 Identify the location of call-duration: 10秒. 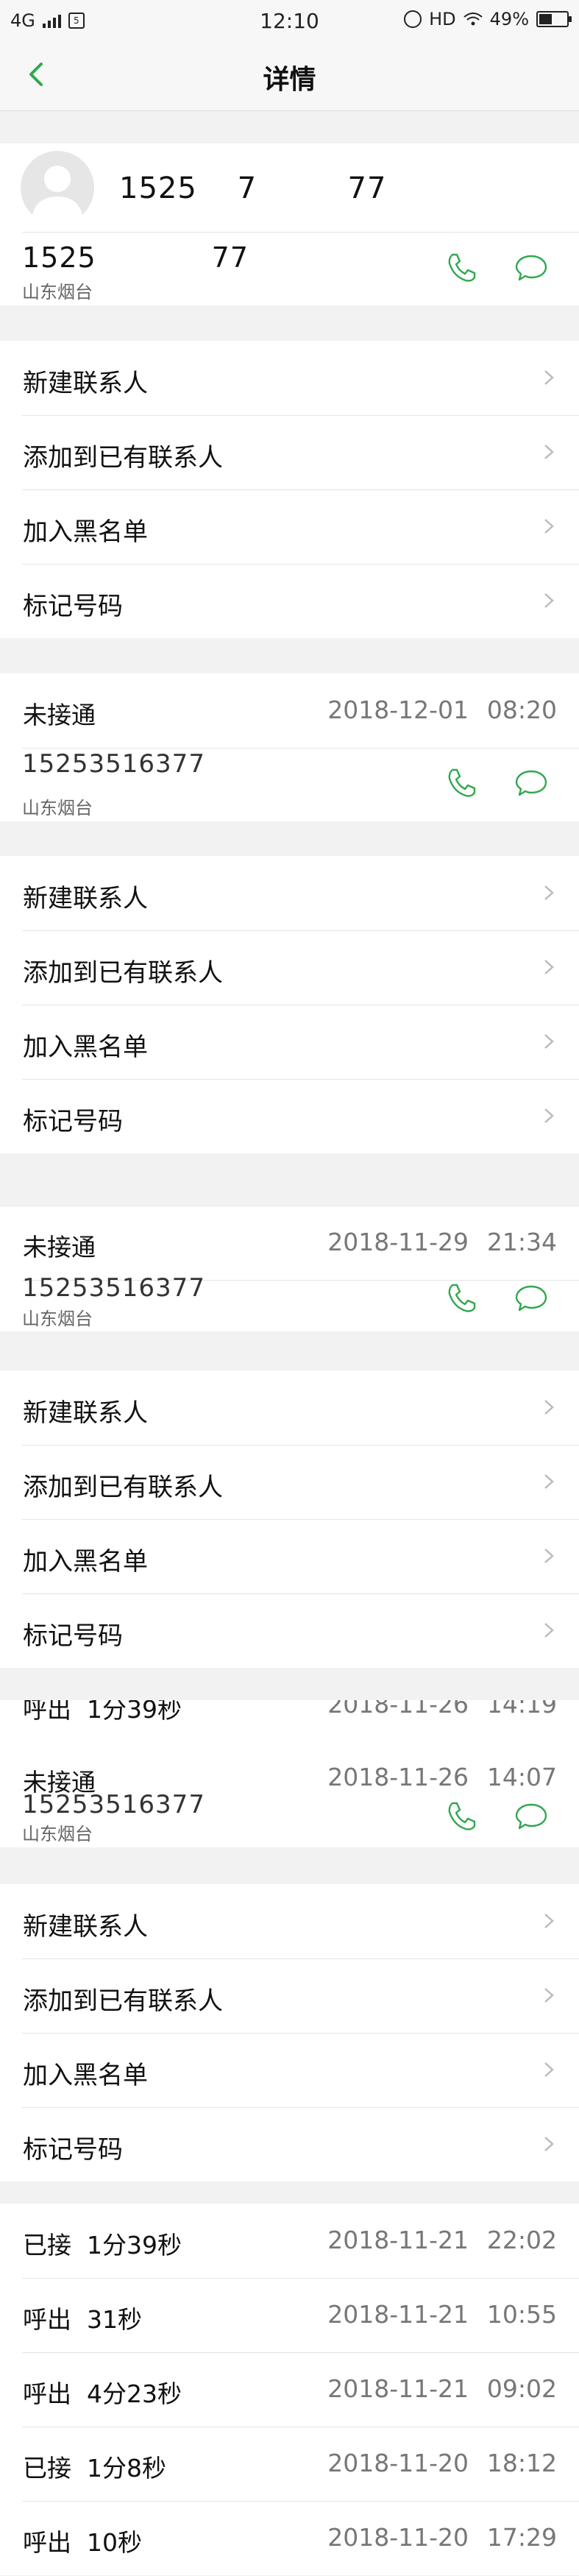
(114, 2542).